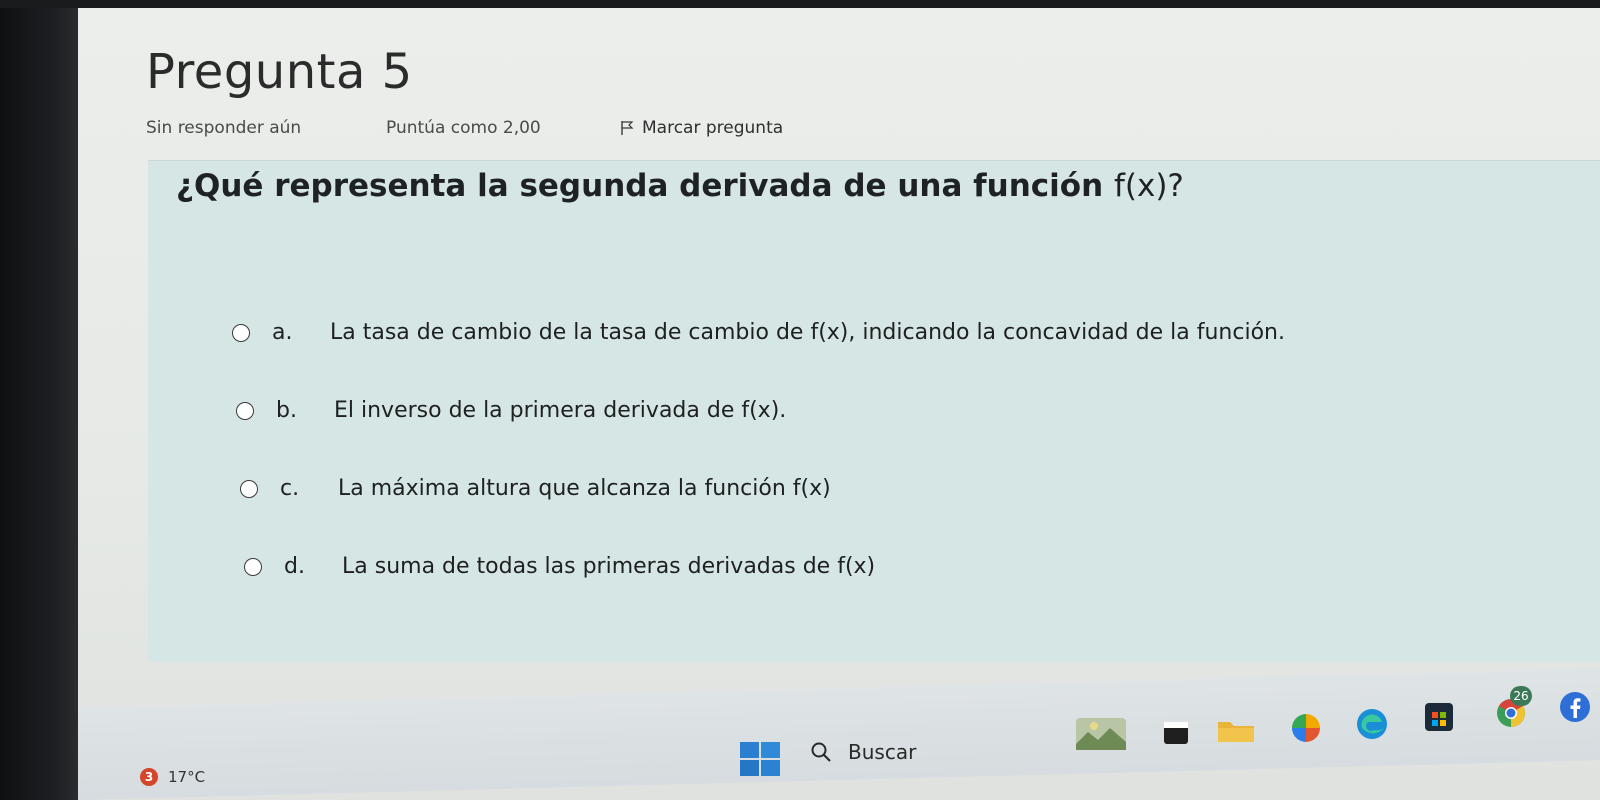 The height and width of the screenshot is (800, 1600). What do you see at coordinates (39, 400) in the screenshot?
I see `monitor-bezel` at bounding box center [39, 400].